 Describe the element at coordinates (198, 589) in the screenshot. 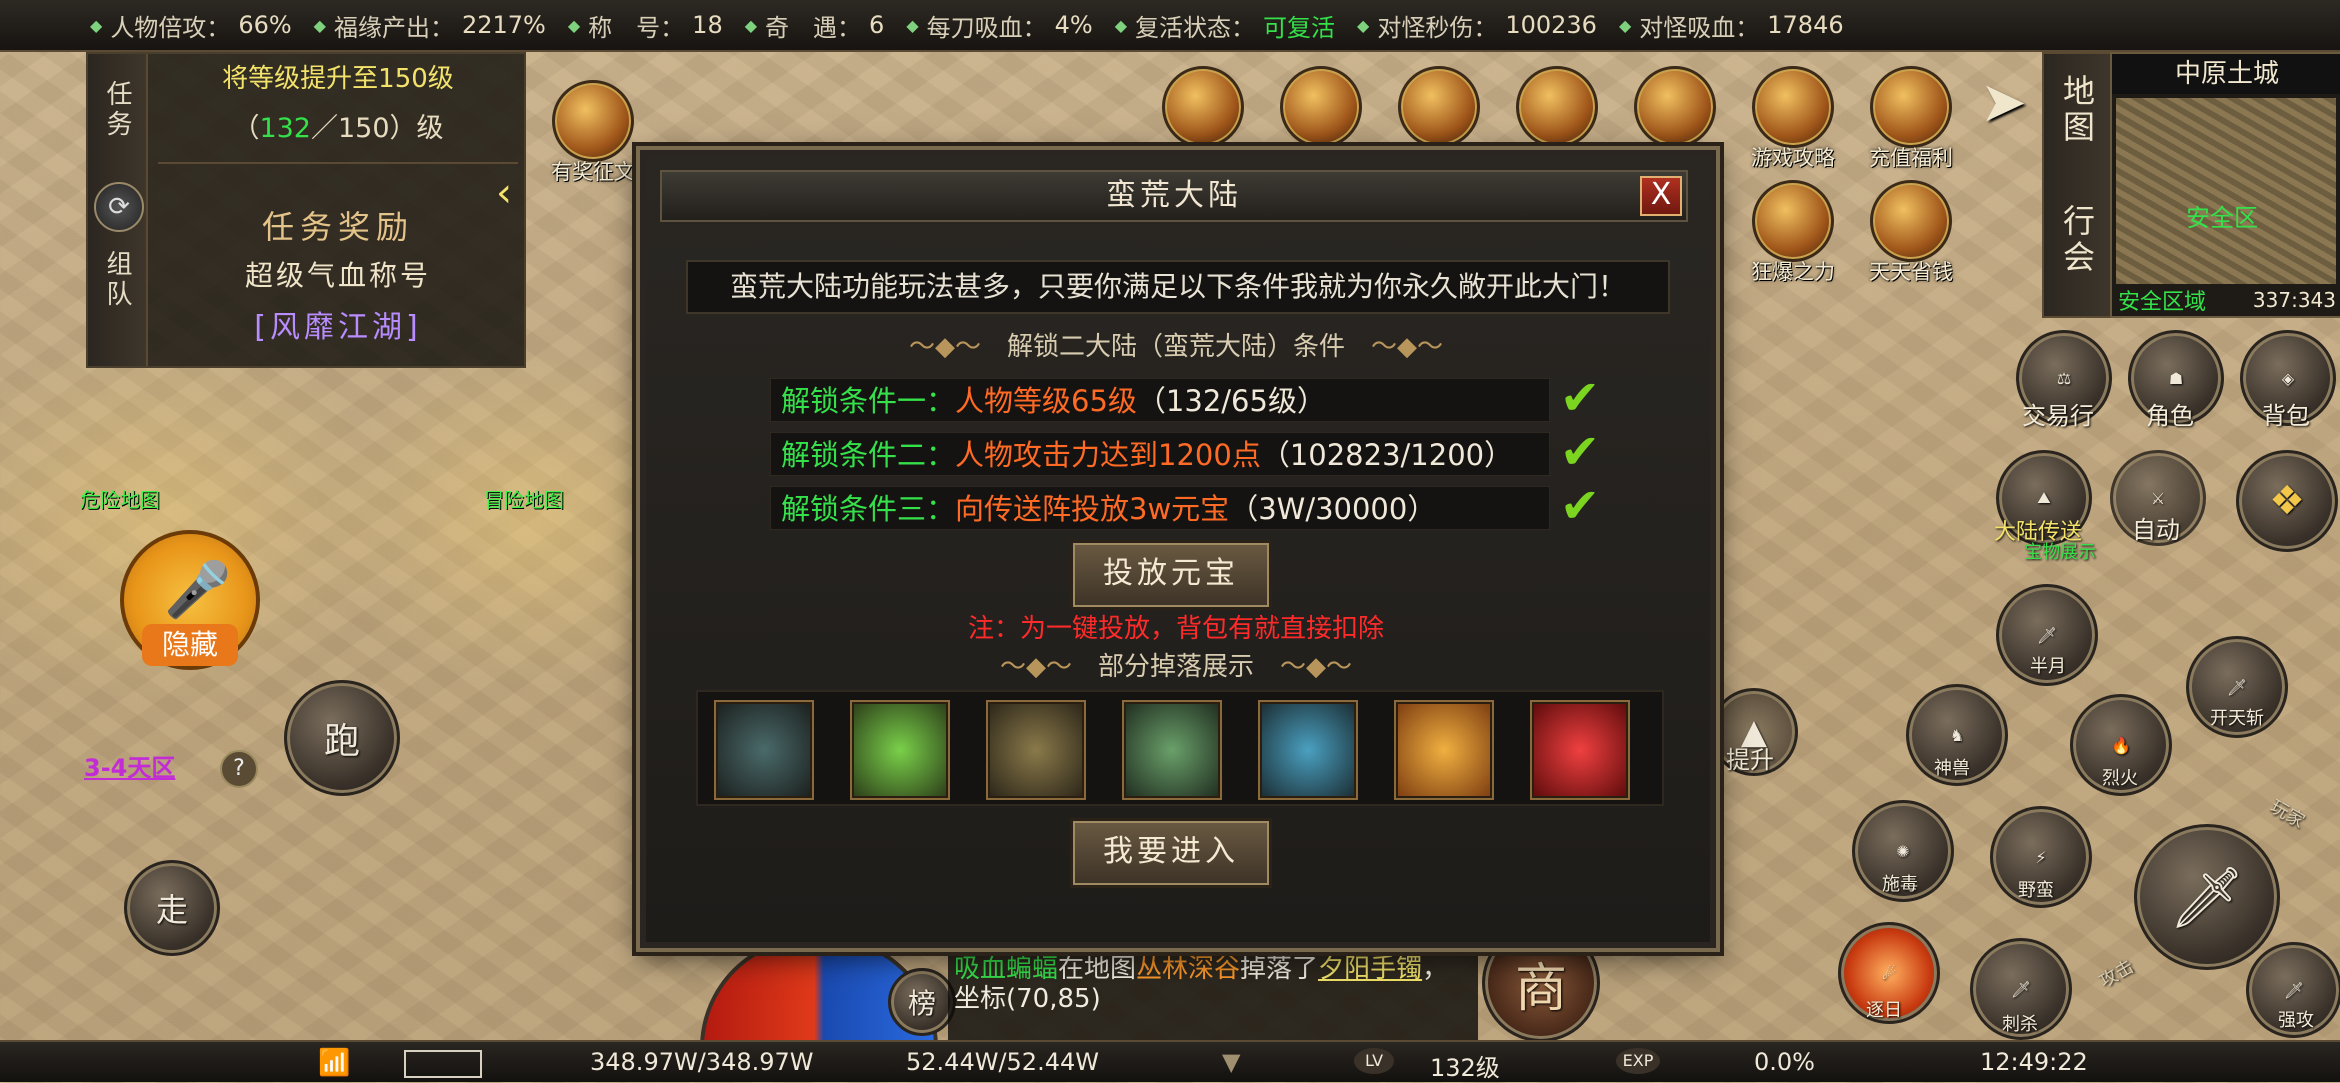

I see `microphone-icon: 🎤` at that location.